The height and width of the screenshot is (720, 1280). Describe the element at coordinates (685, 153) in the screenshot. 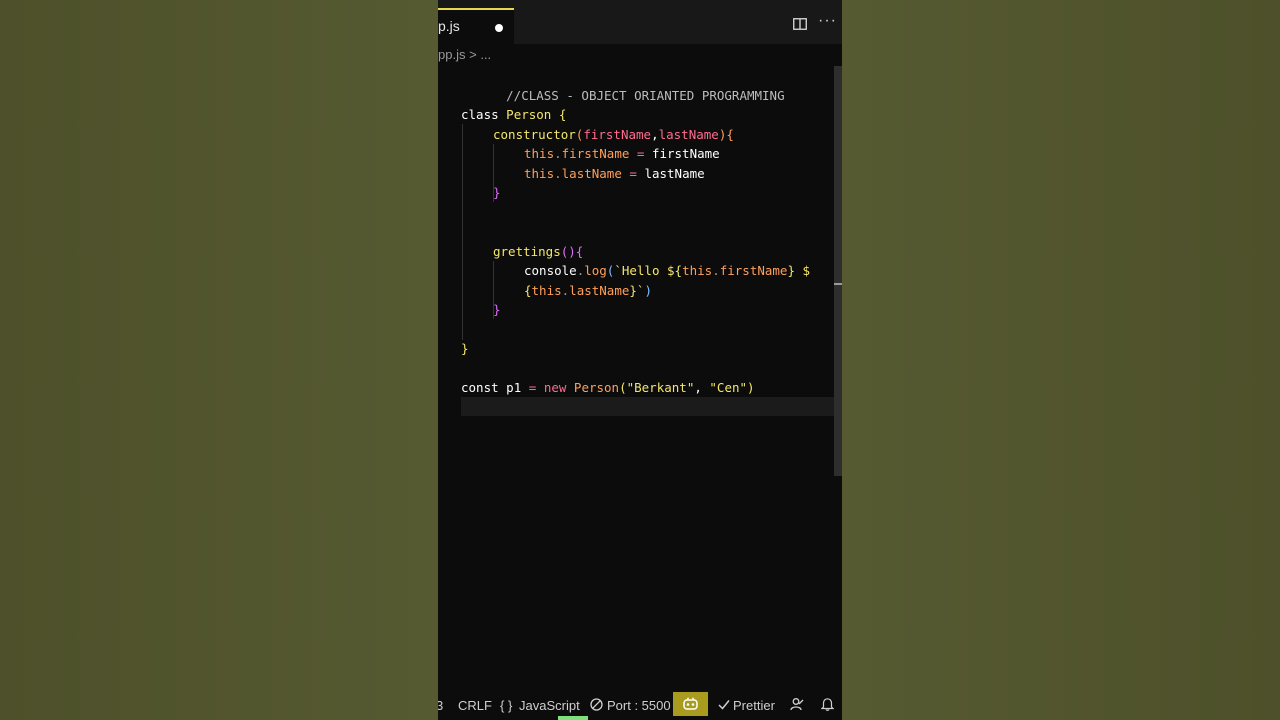

I see `identifier: firstName` at that location.